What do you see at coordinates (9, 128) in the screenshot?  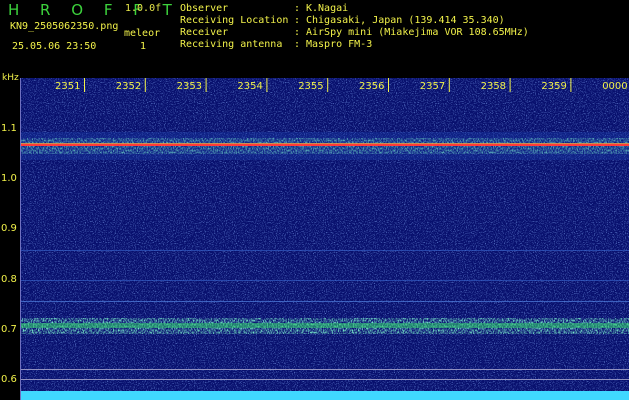 I see `frequency-label: 1.1` at bounding box center [9, 128].